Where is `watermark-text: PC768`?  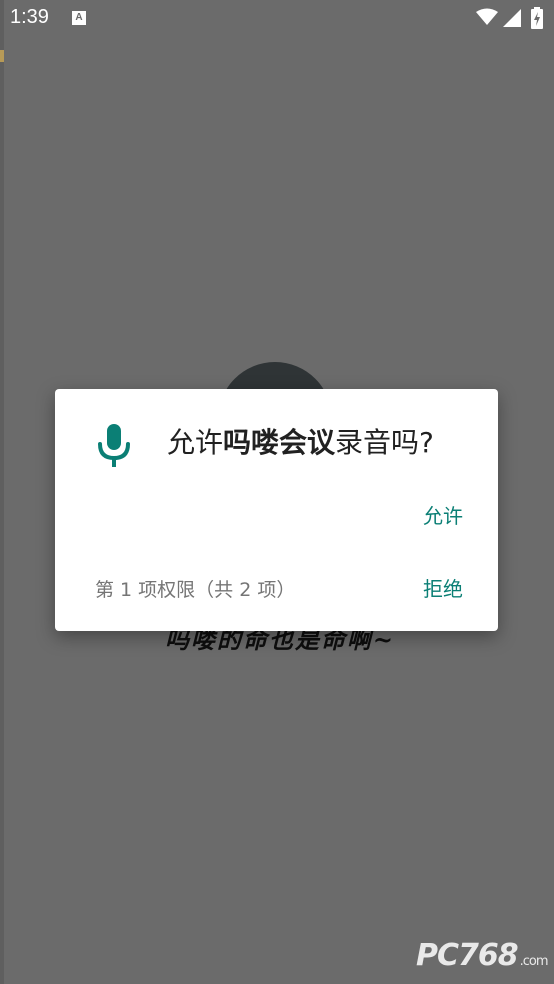 watermark-text: PC768 is located at coordinates (467, 955).